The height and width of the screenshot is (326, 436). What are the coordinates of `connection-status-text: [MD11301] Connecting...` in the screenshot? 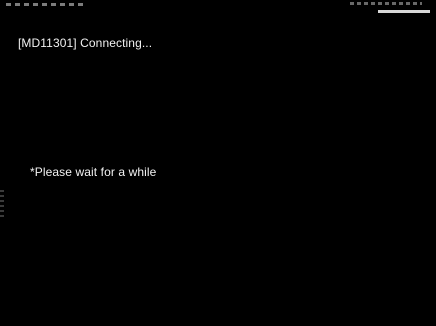 It's located at (85, 43).